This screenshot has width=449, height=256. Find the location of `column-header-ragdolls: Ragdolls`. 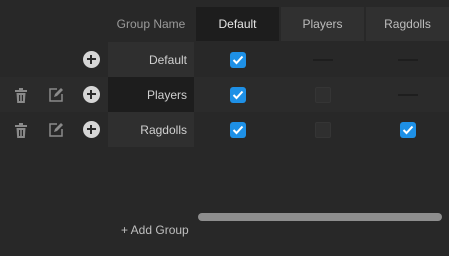

column-header-ragdolls: Ragdolls is located at coordinates (407, 24).